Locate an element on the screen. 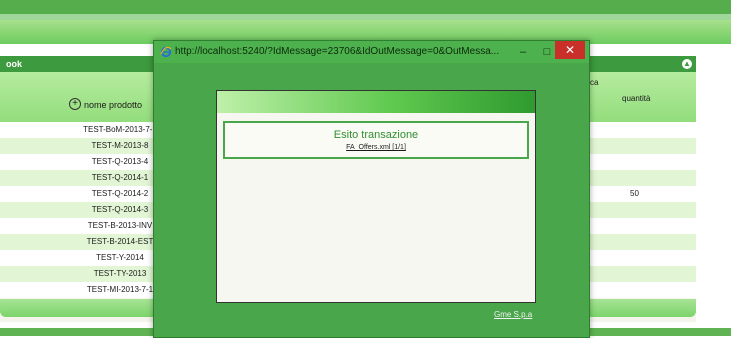 This screenshot has width=731, height=338. ie-browser-icon is located at coordinates (166, 52).